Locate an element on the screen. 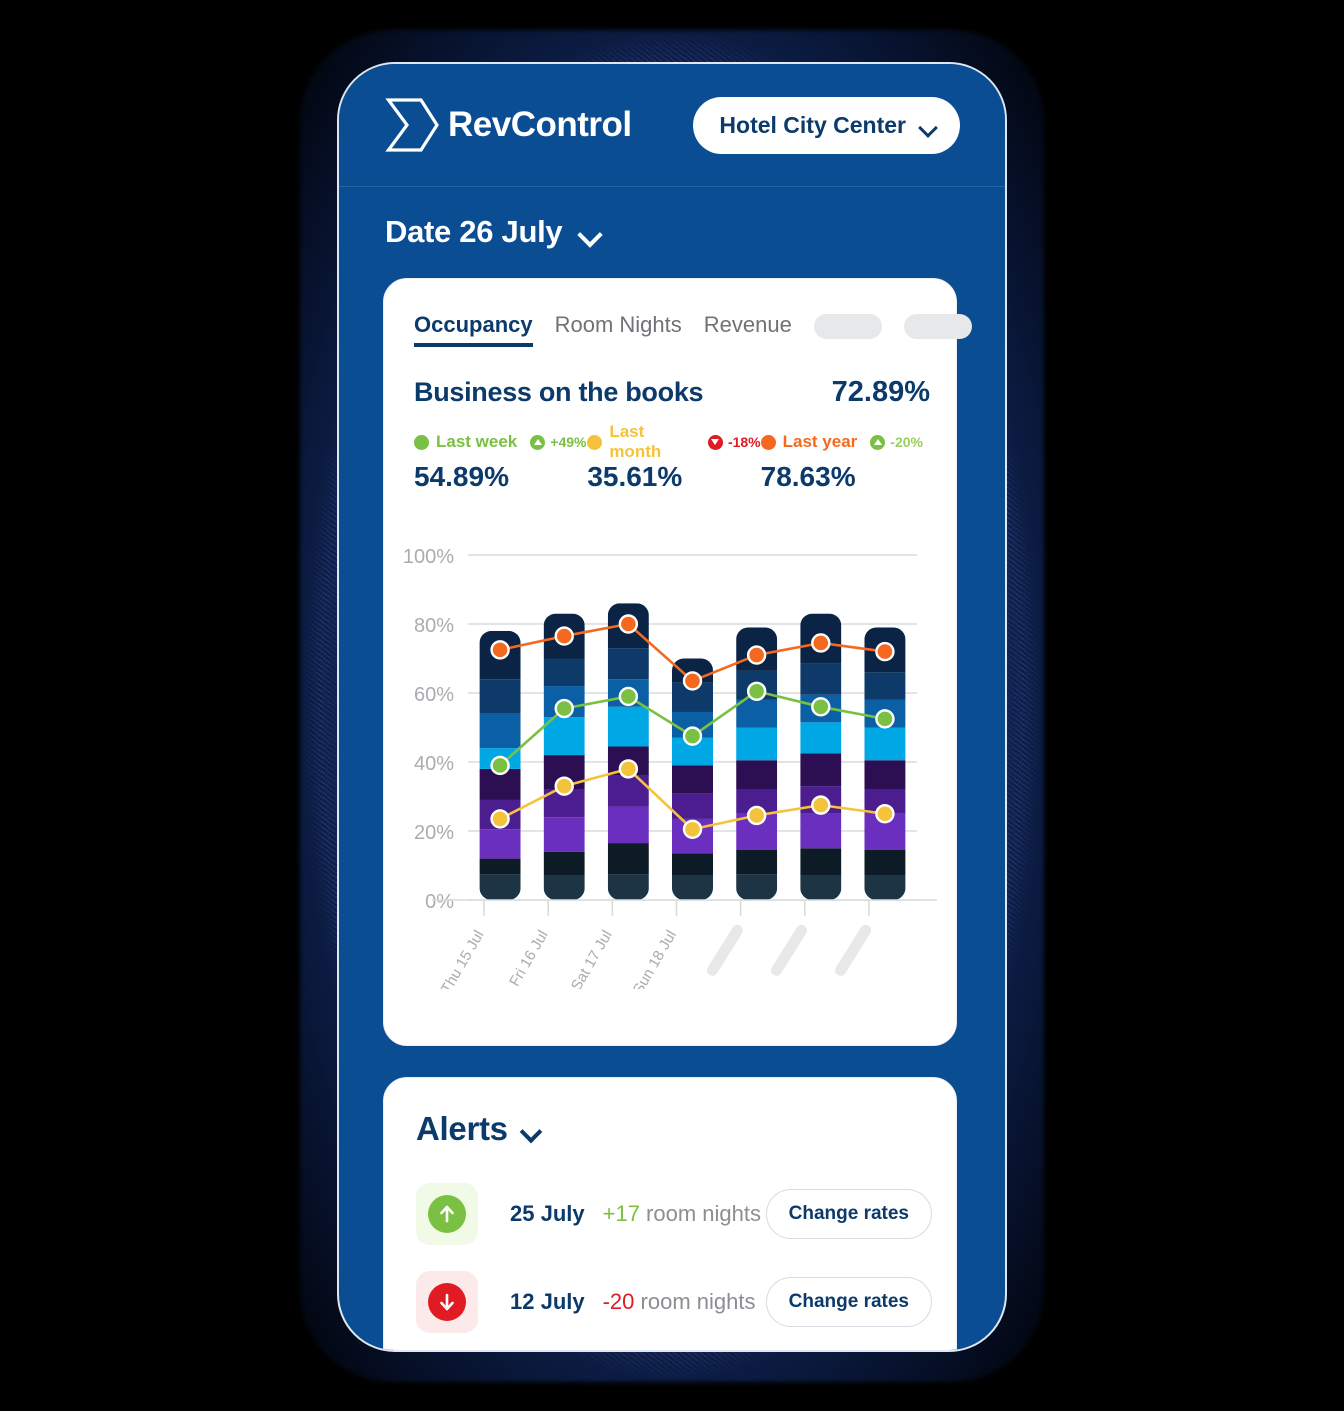 This screenshot has width=1344, height=1411. x-axis-tick-label: Sat 17 Jul is located at coordinates (592, 959).